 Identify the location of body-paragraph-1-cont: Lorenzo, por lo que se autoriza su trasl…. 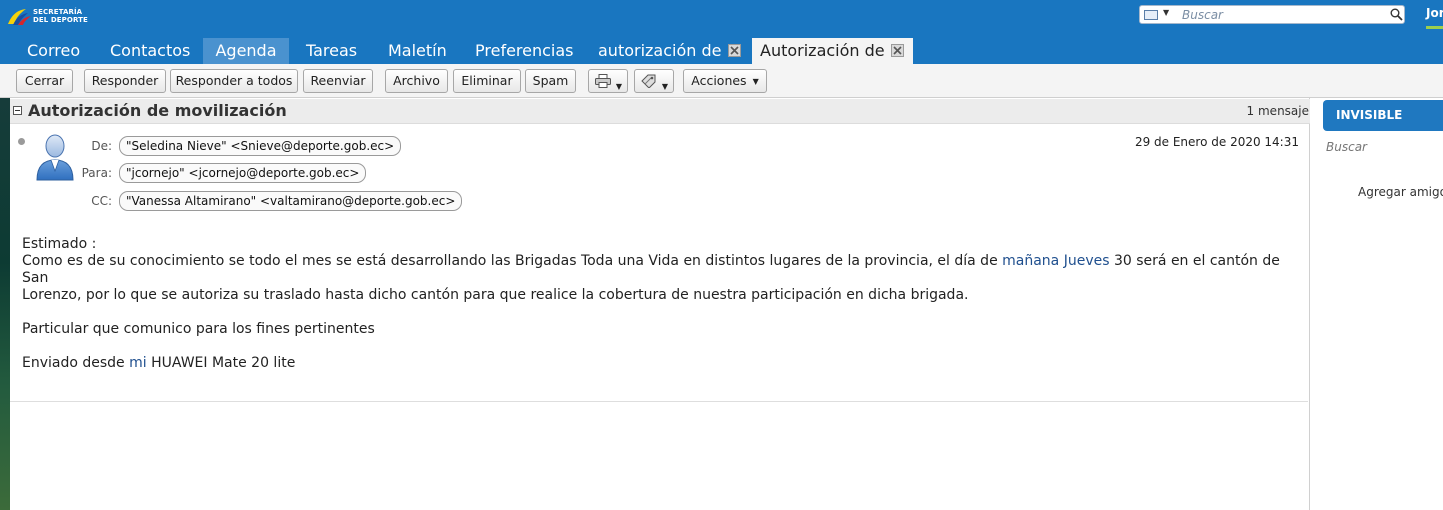
(495, 295).